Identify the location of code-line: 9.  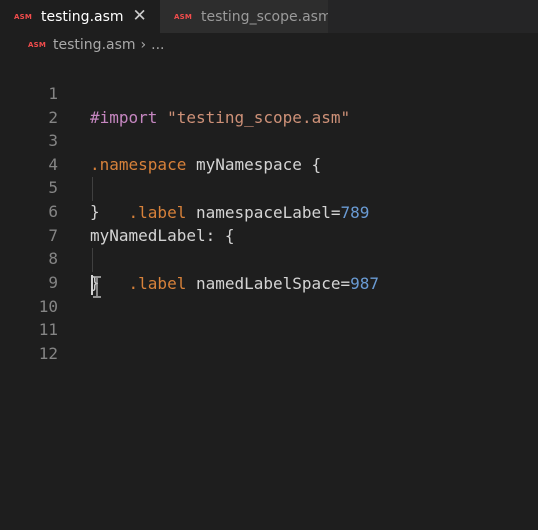
(269, 269).